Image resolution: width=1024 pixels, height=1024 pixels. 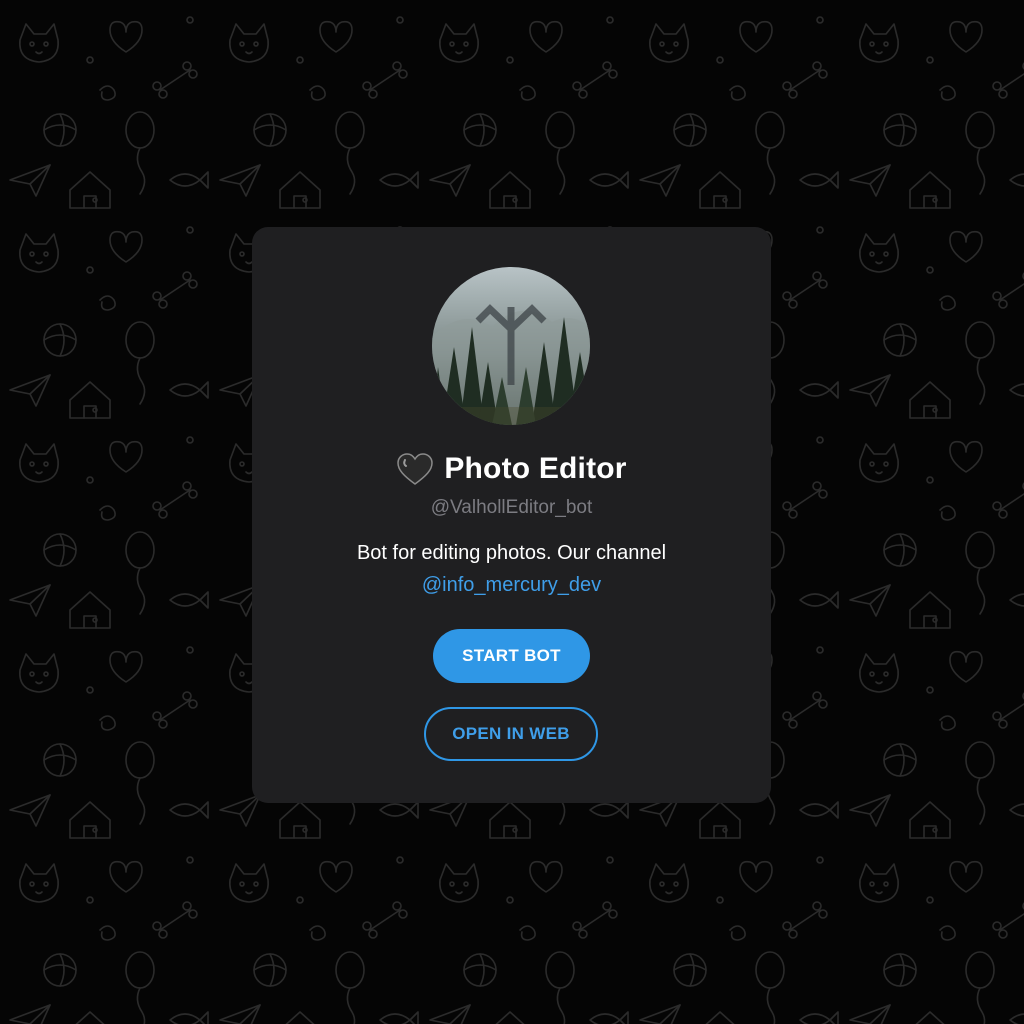 What do you see at coordinates (511, 553) in the screenshot?
I see `bot-description-text: Bot for editing photos. Our channel` at bounding box center [511, 553].